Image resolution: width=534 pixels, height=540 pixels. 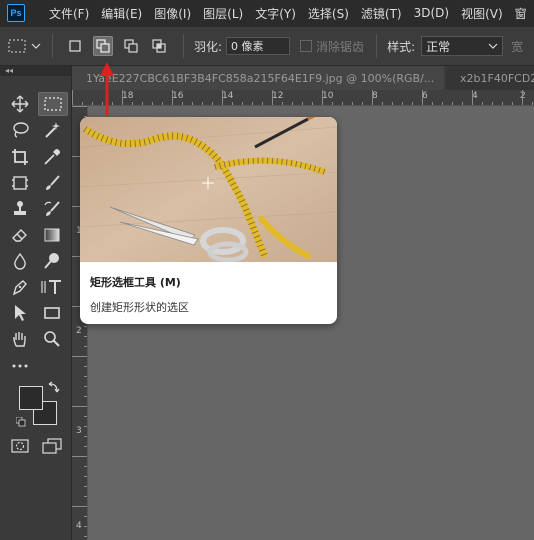 I want to click on gradient-tool, so click(x=52, y=235).